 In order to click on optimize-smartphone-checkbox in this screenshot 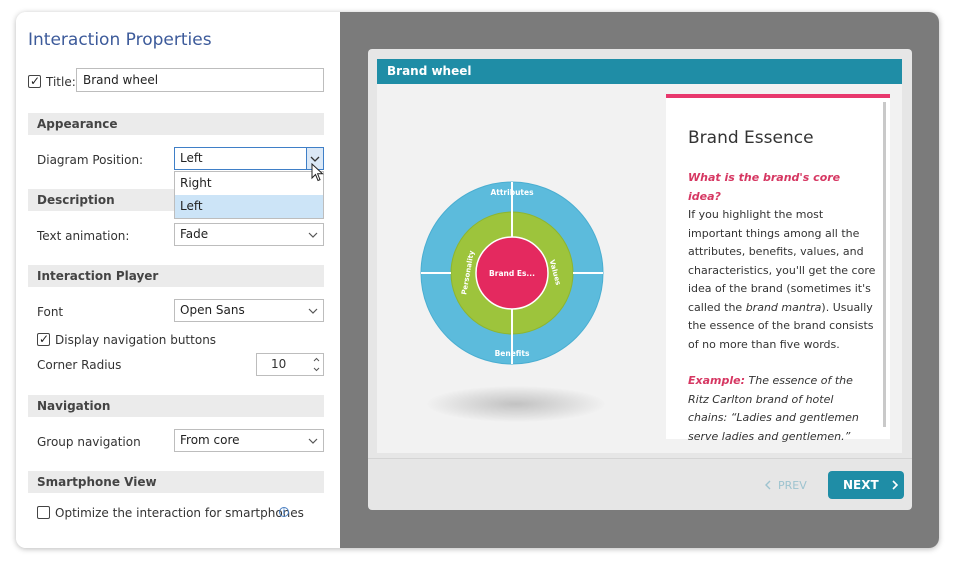, I will do `click(43, 512)`.